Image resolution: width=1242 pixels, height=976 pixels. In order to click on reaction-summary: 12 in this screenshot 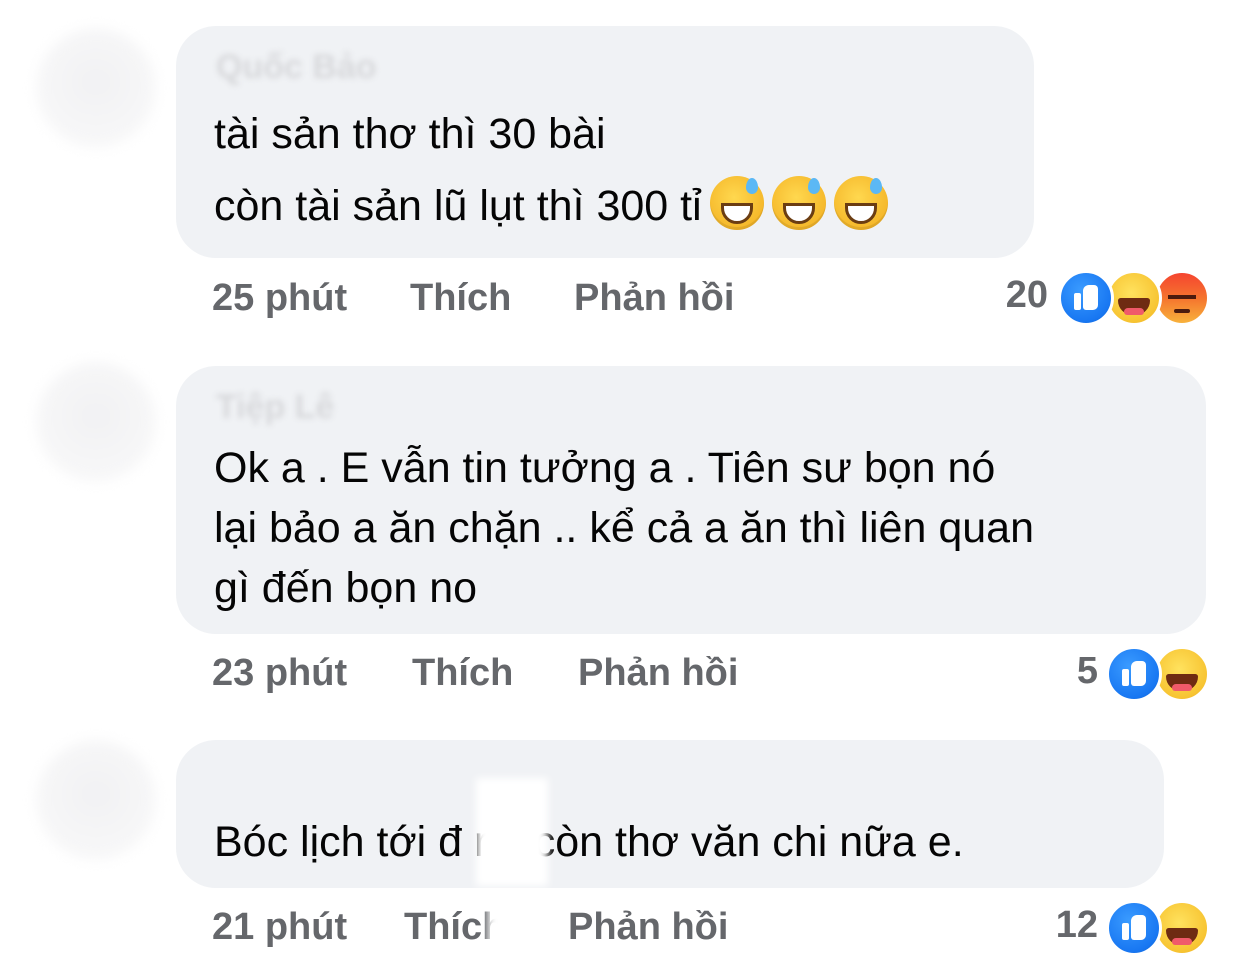, I will do `click(1115, 928)`.